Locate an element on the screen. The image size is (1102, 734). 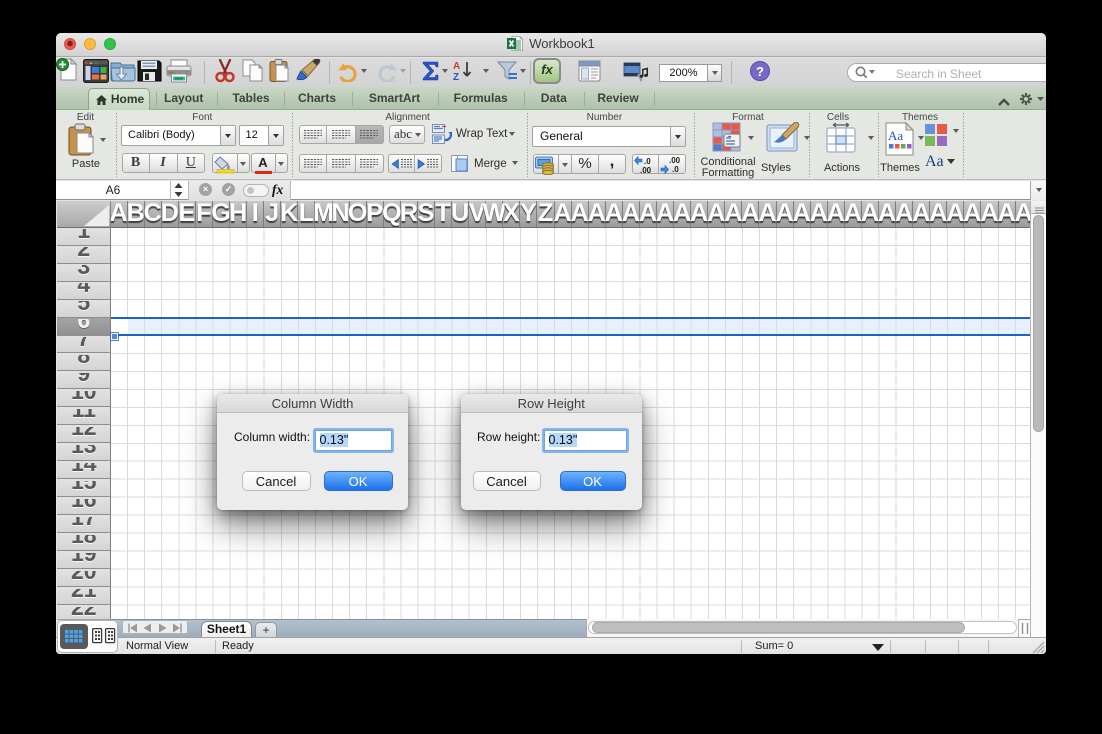
svg-text: Z is located at coordinates (456, 77).